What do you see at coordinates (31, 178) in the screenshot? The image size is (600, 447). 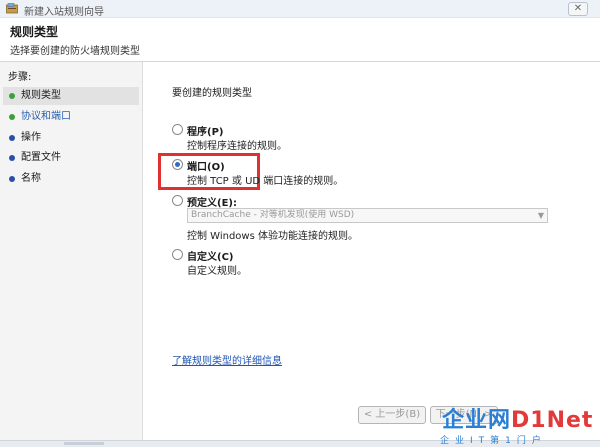 I see `step-label: 名称` at bounding box center [31, 178].